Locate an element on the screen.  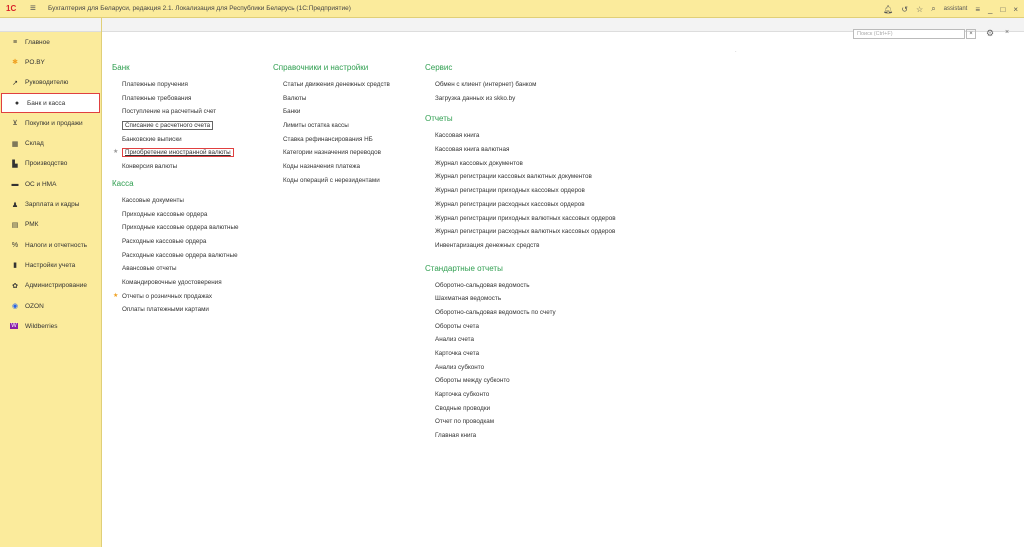
kassa-link: Авансовые отчеты is located at coordinates (189, 269).